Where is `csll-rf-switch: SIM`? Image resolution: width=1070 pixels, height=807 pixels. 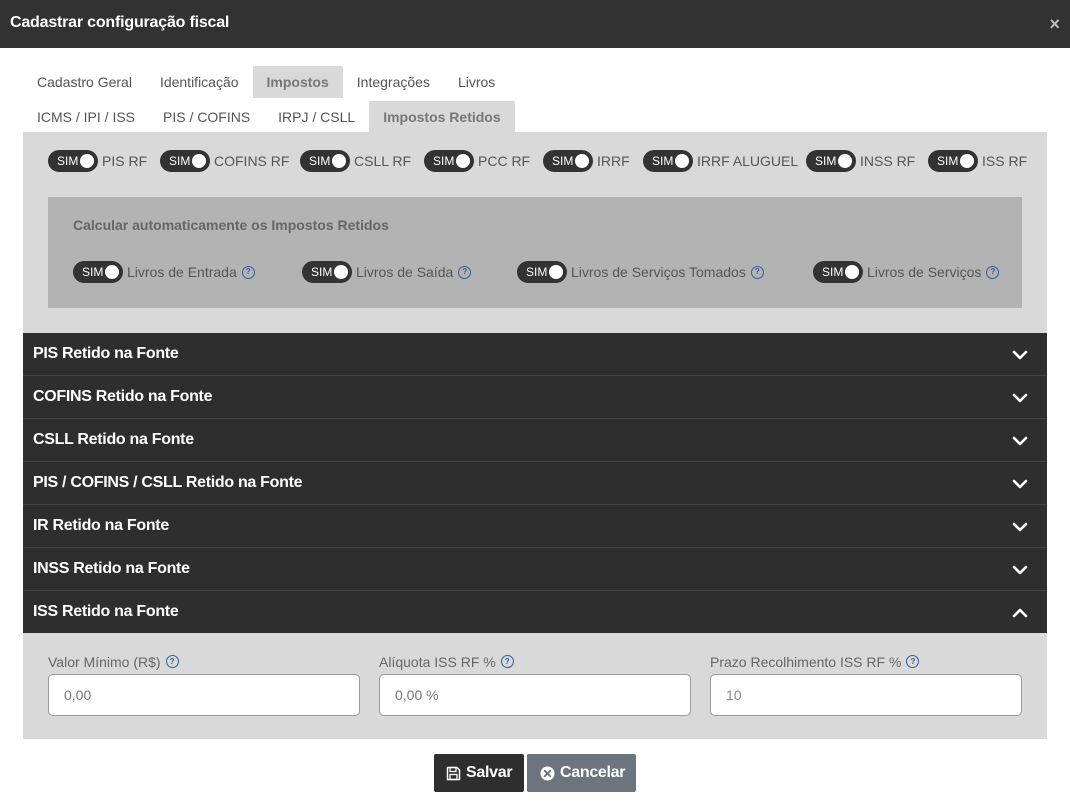
csll-rf-switch: SIM is located at coordinates (325, 161).